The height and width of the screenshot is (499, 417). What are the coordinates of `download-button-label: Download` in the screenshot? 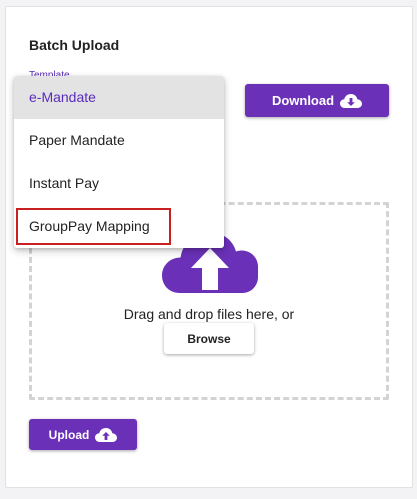 It's located at (303, 100).